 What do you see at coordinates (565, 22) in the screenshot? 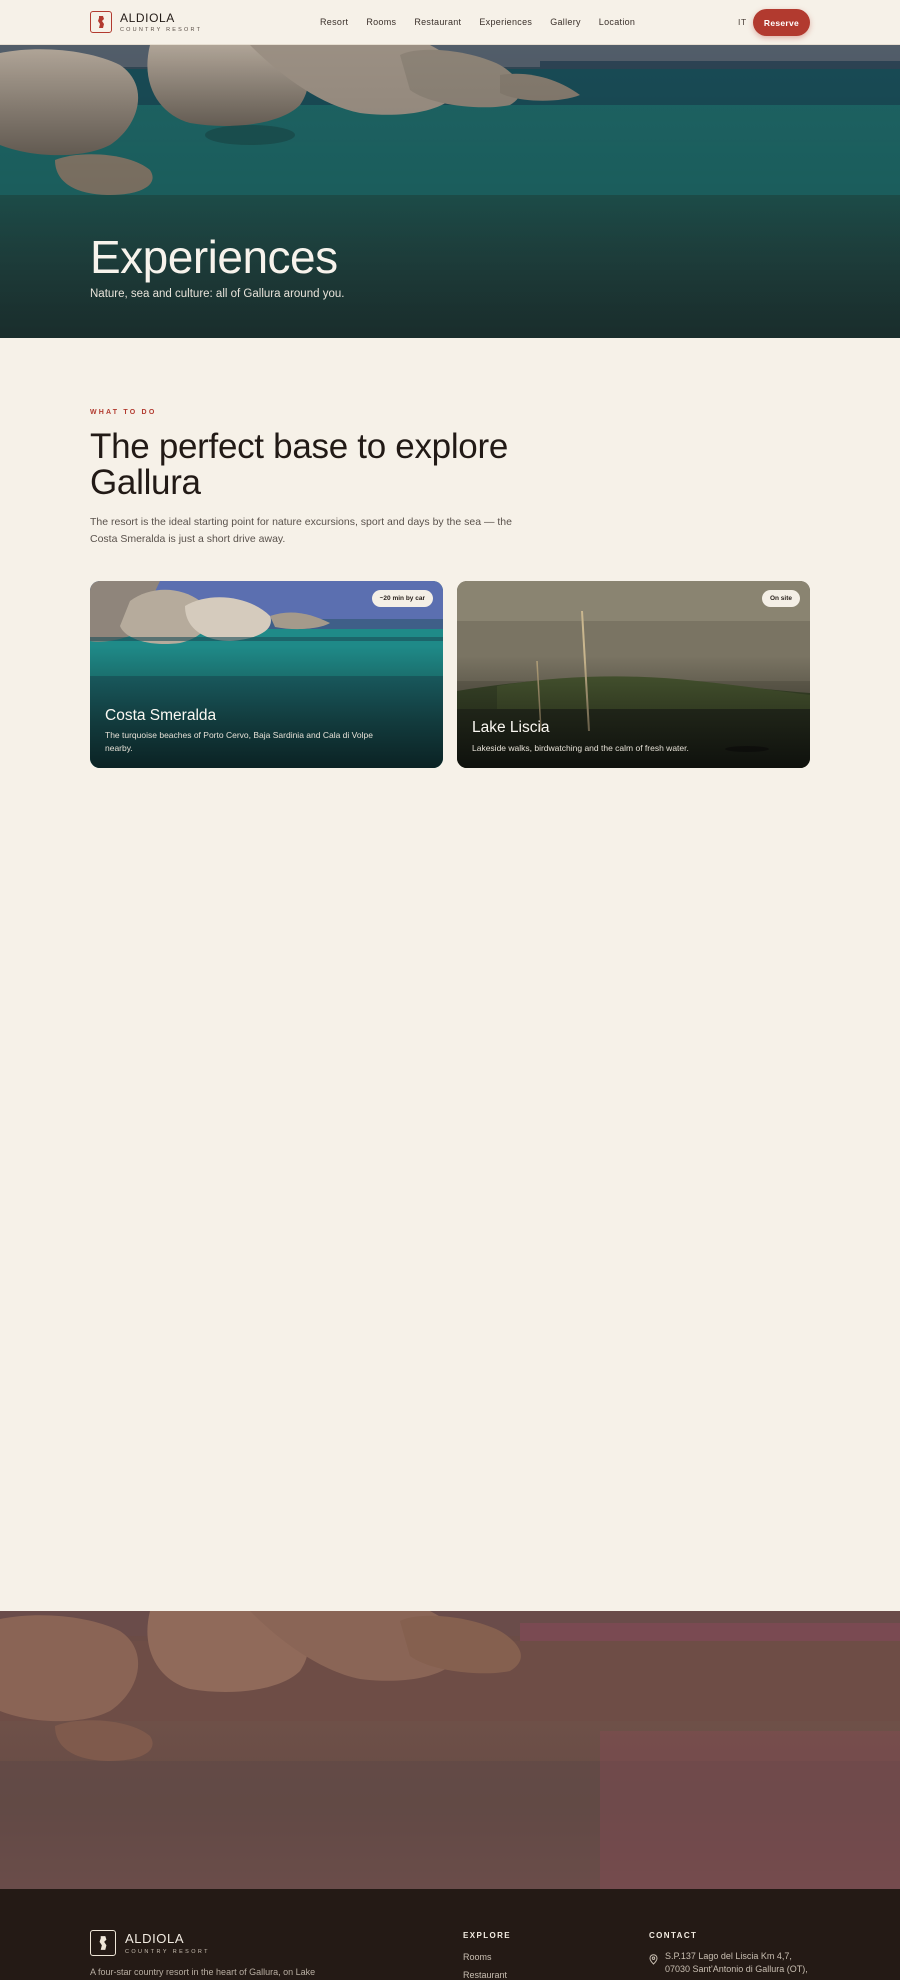
I see `nav-gallery: Gallery` at bounding box center [565, 22].